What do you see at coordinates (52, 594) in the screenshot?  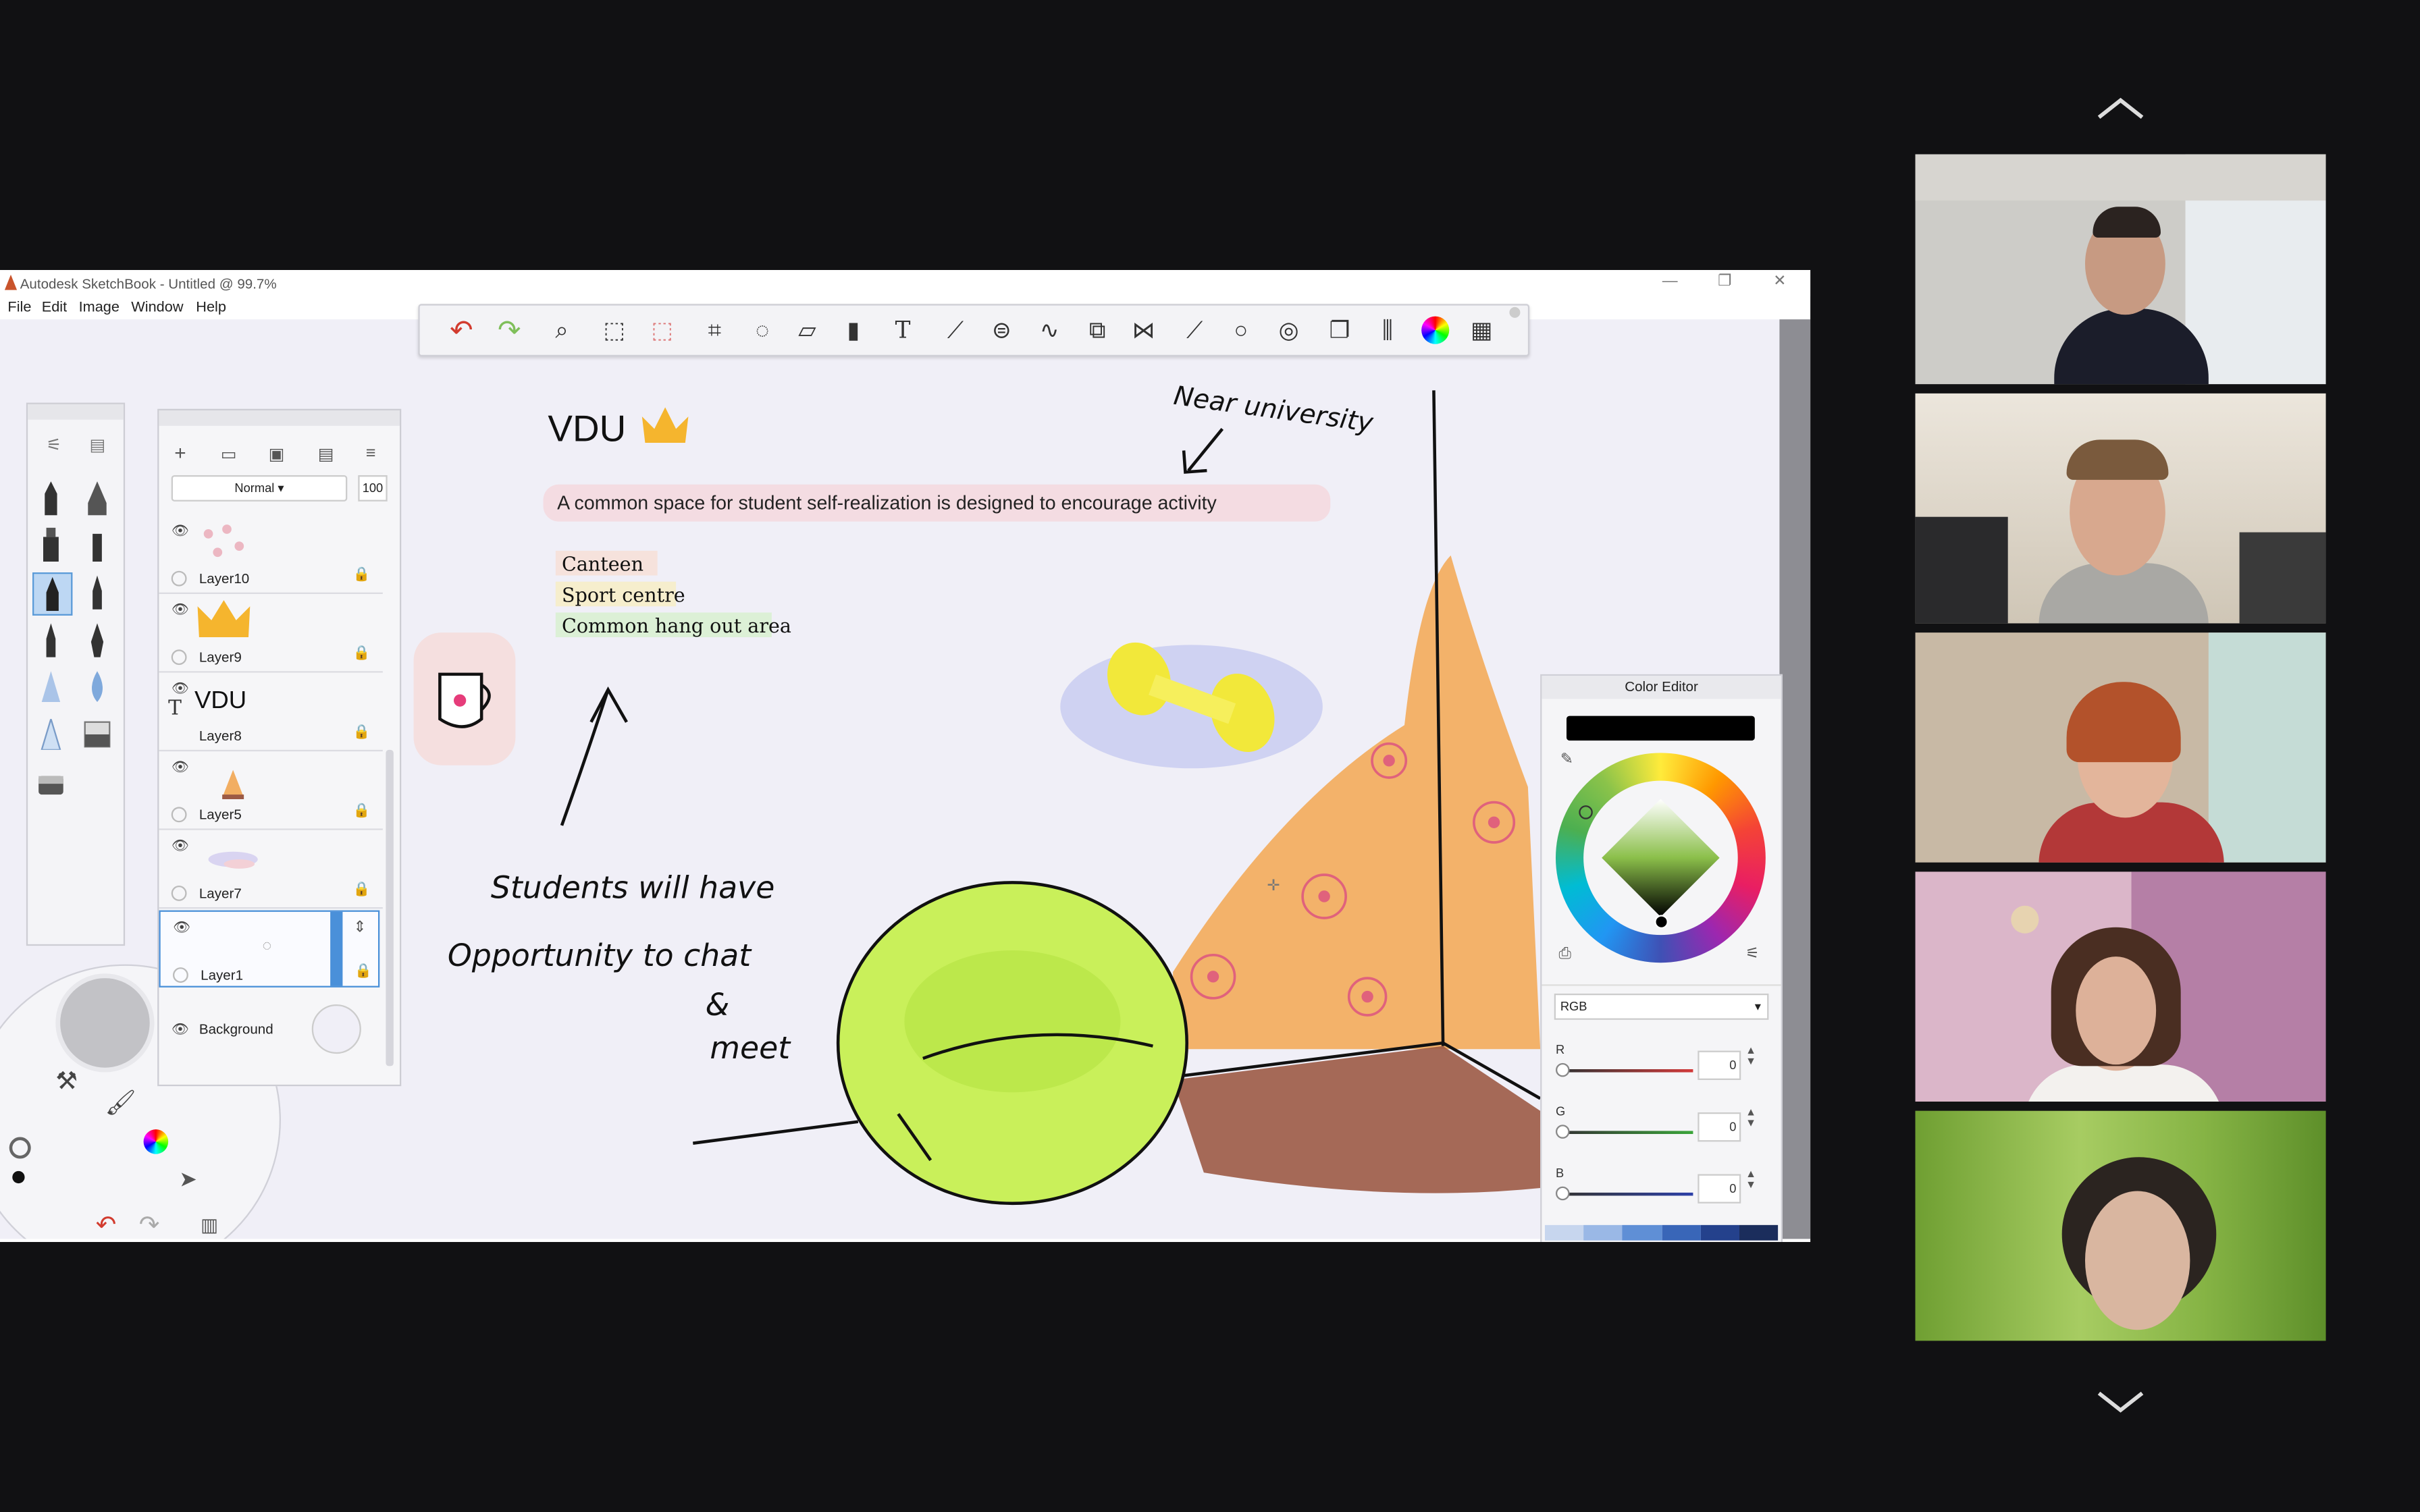 I see `pen-brush-icon` at bounding box center [52, 594].